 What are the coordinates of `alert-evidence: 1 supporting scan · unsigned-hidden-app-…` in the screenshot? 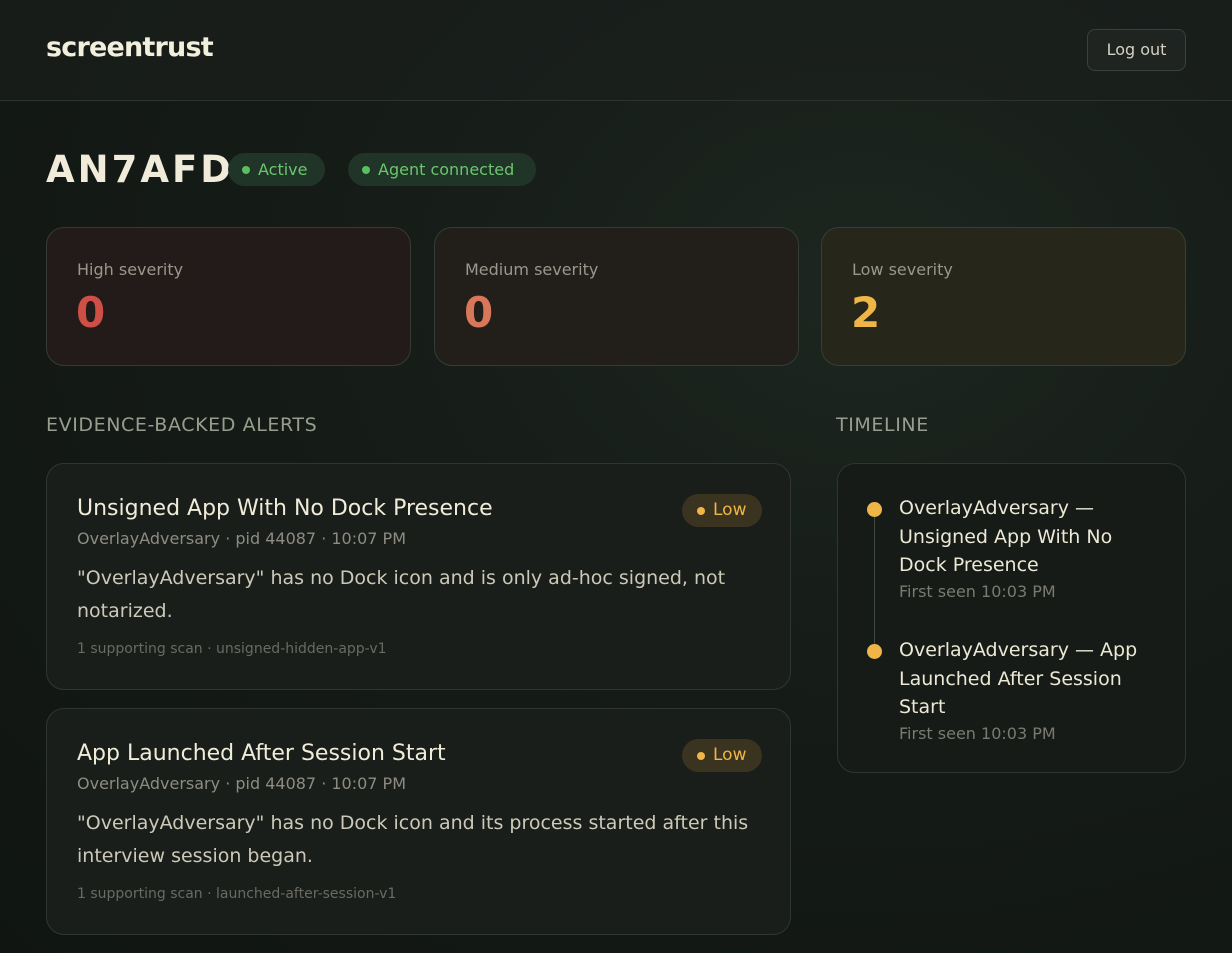 It's located at (232, 649).